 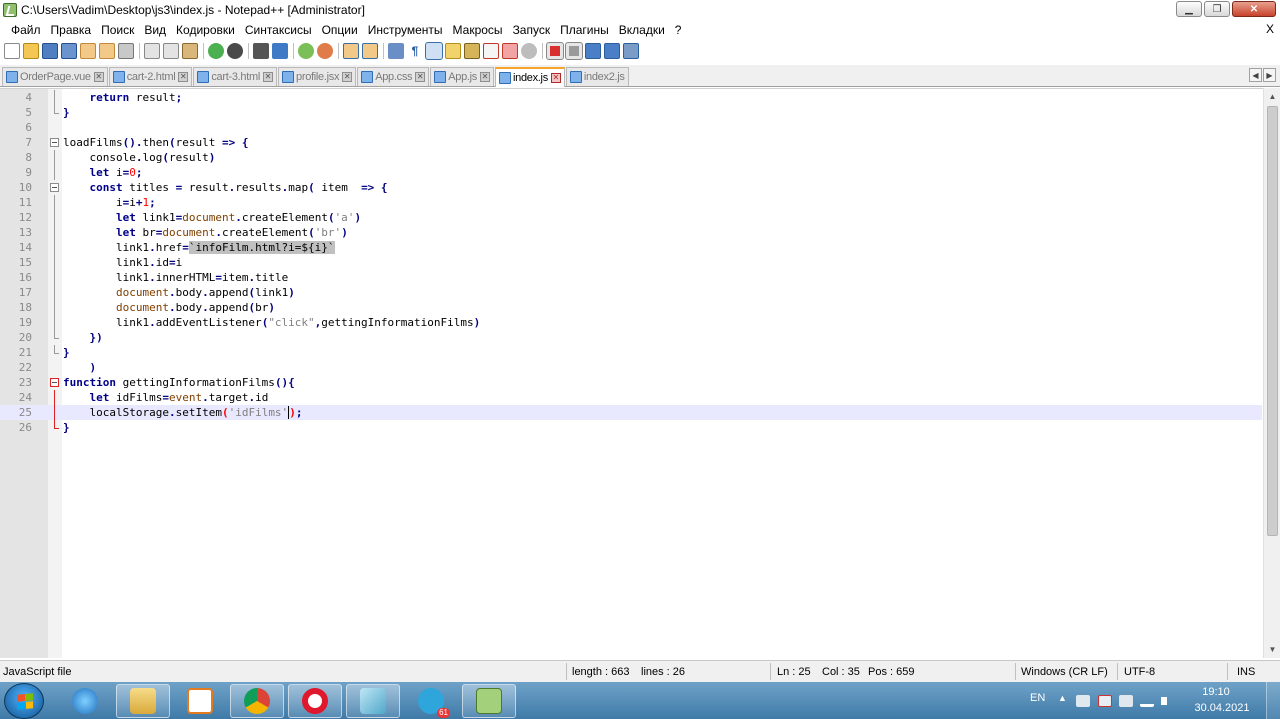 I want to click on maximize-button: ❐, so click(x=1217, y=9).